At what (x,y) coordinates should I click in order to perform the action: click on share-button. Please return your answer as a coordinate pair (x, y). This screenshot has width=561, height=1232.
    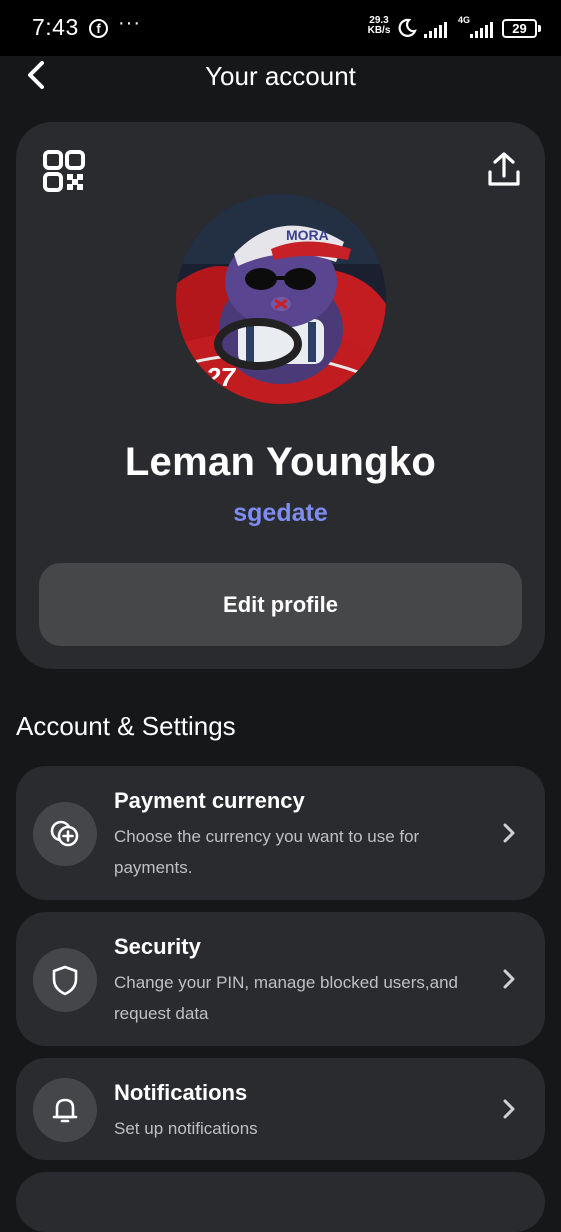
    Looking at the image, I should click on (504, 170).